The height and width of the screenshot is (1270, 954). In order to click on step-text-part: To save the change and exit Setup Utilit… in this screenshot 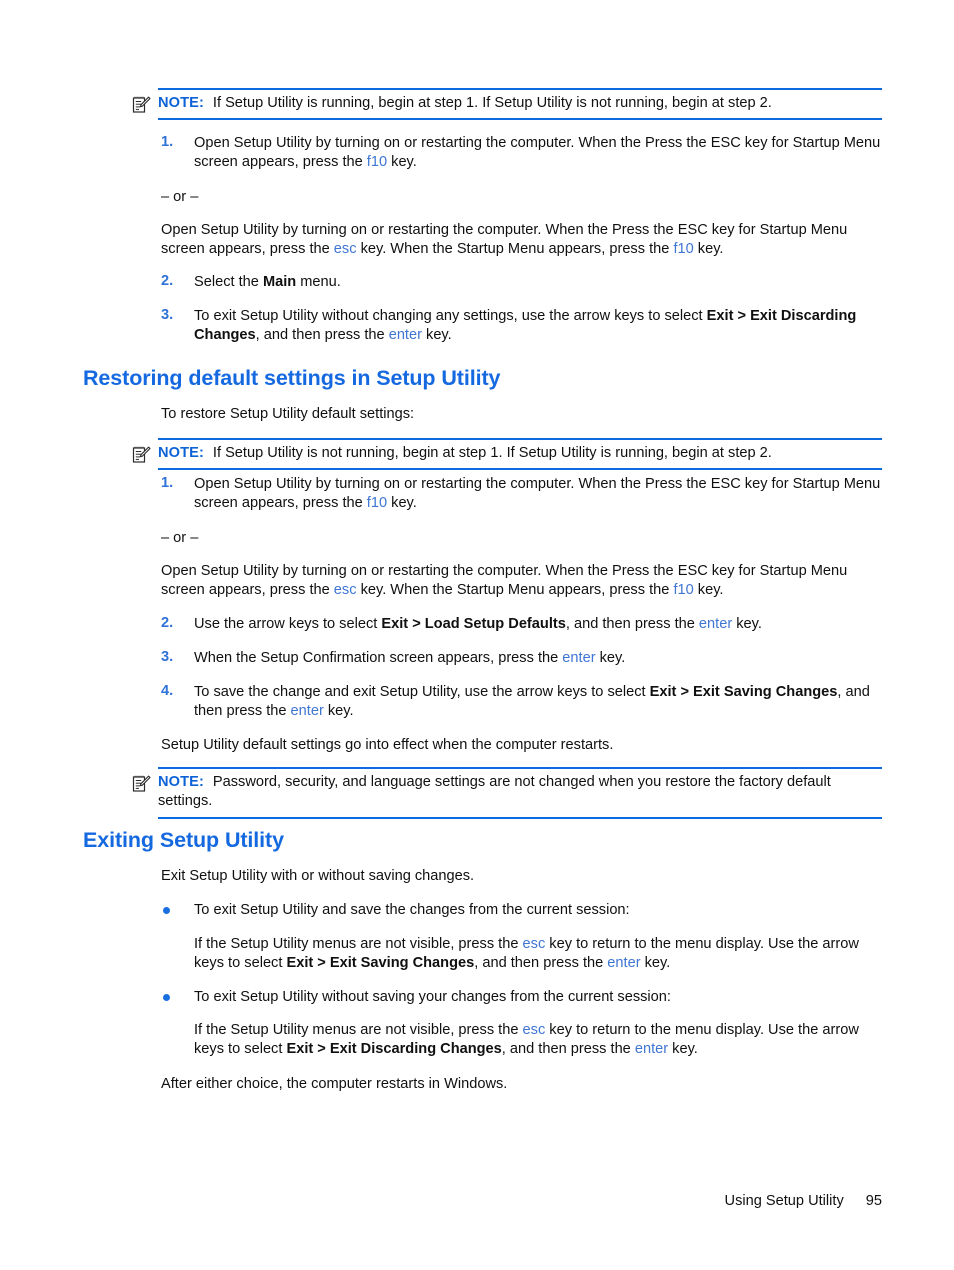, I will do `click(422, 692)`.